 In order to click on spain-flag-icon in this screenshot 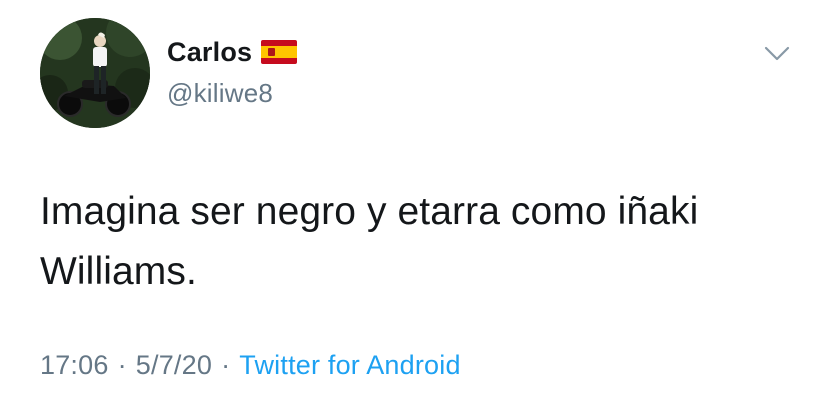, I will do `click(279, 52)`.